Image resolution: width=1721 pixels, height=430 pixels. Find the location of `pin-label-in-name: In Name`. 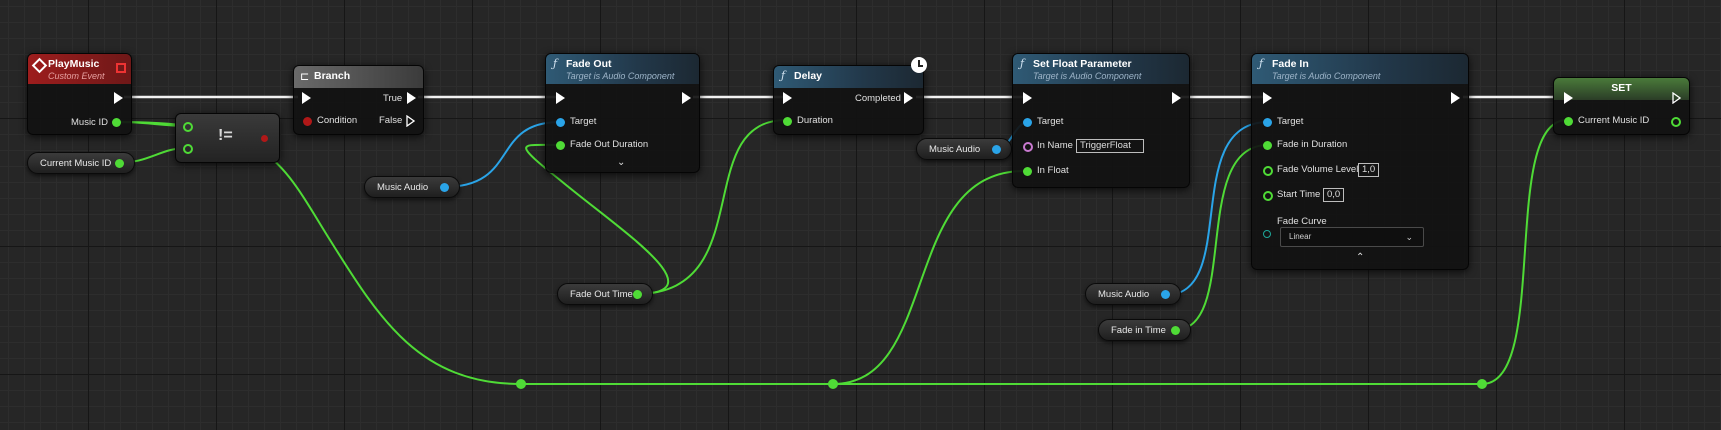

pin-label-in-name: In Name is located at coordinates (1055, 145).